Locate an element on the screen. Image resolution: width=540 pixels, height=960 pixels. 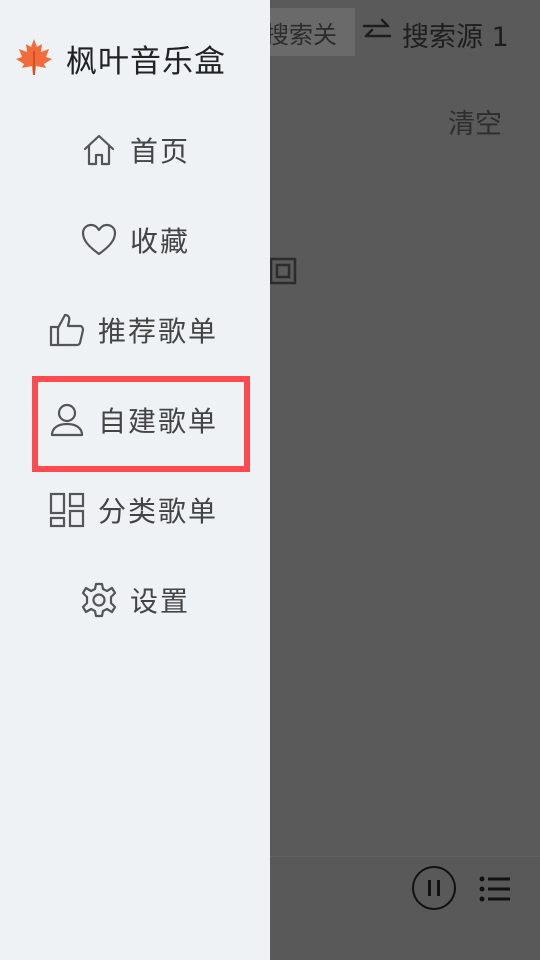
player-bar is located at coordinates (405, 908).